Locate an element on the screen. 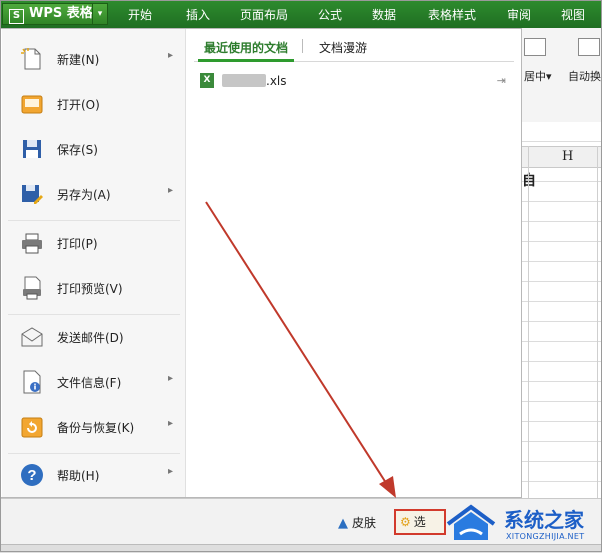 This screenshot has height=553, width=602. menu-item-backup-restore: 备份与恢复(K) ▸ is located at coordinates (93, 427).